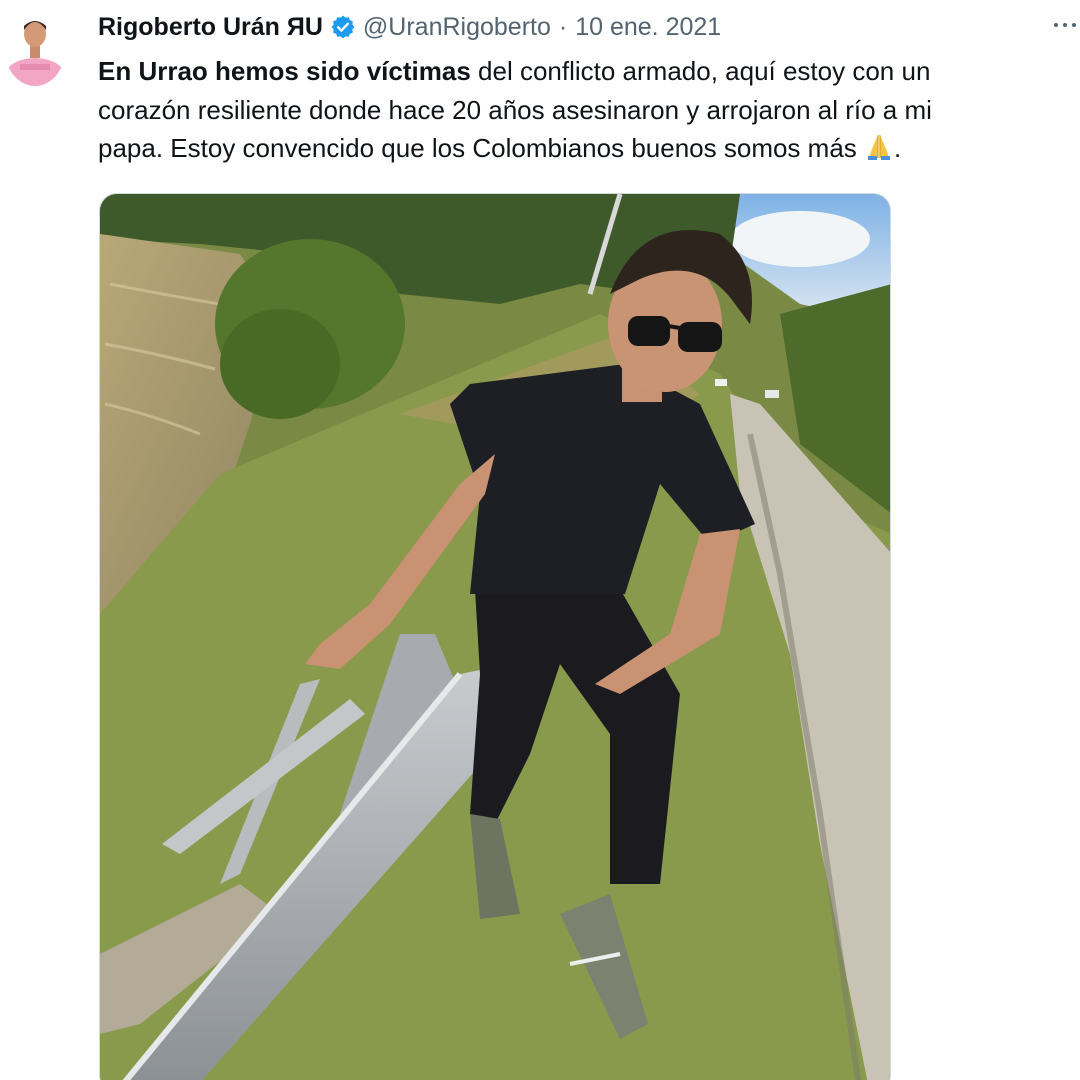 The width and height of the screenshot is (1080, 1080). I want to click on display-name: Rigoberto Urán ЯU, so click(210, 27).